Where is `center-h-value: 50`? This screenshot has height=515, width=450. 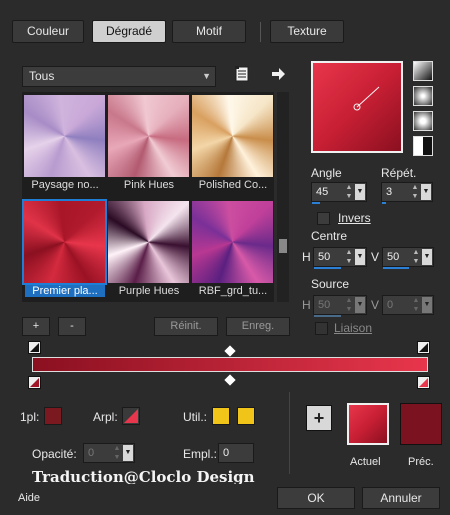 center-h-value: 50 is located at coordinates (324, 257).